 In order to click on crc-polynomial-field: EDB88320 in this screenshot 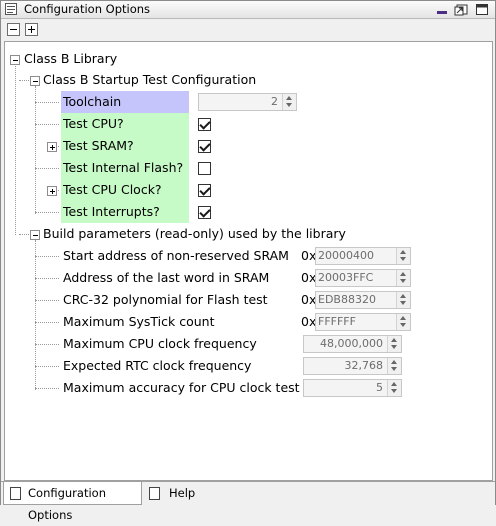, I will do `click(363, 300)`.